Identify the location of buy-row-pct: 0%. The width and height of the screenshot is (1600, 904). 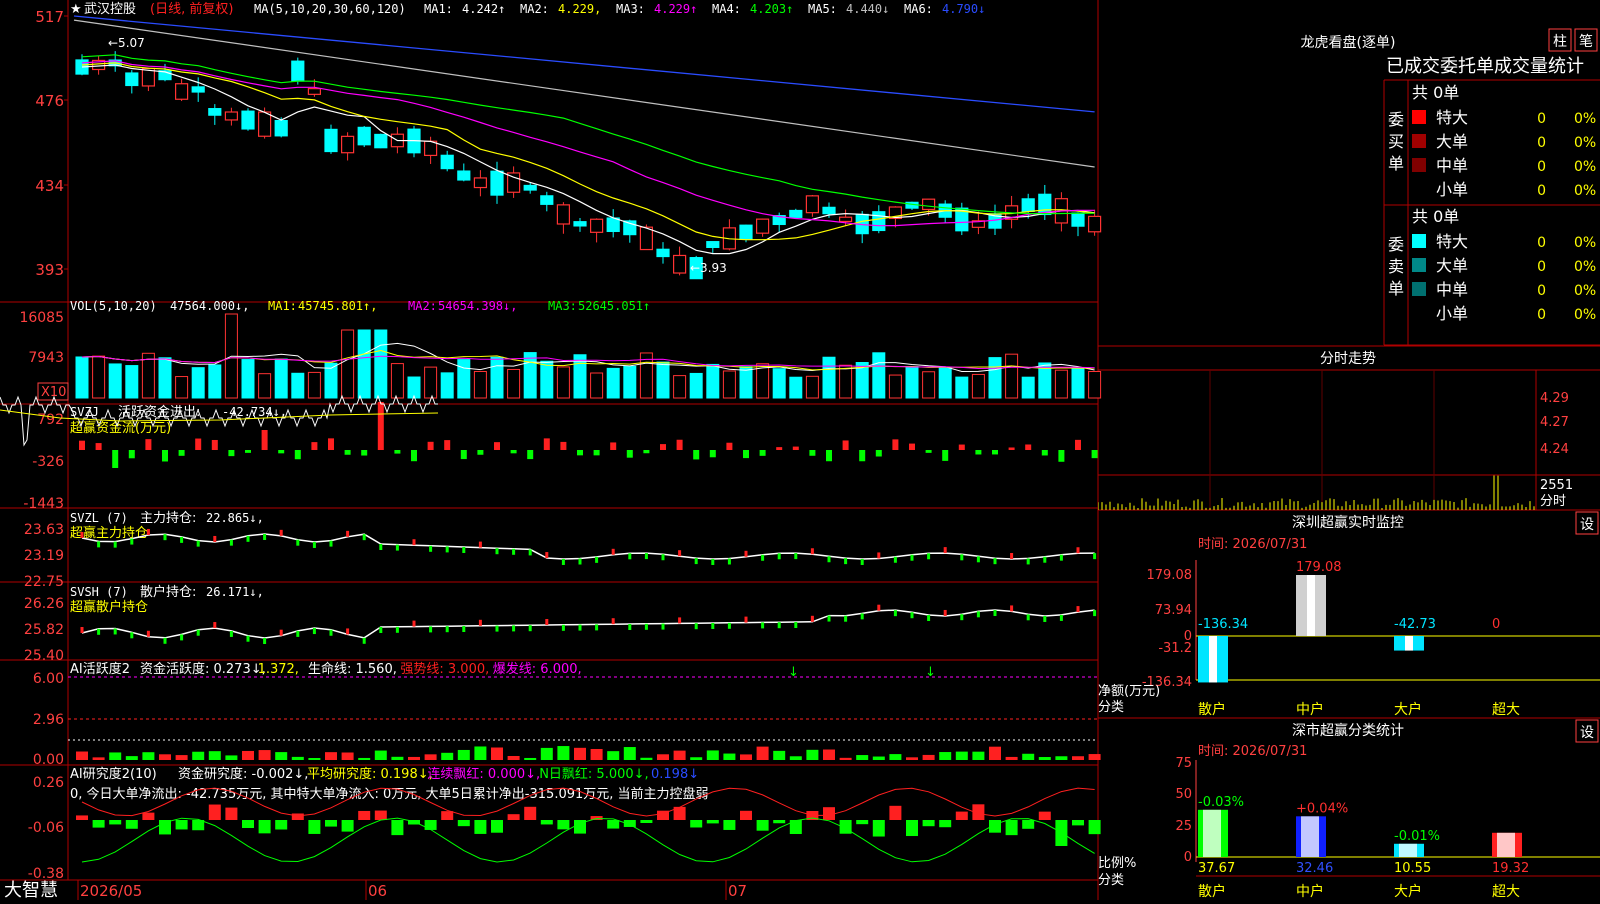
(1585, 143).